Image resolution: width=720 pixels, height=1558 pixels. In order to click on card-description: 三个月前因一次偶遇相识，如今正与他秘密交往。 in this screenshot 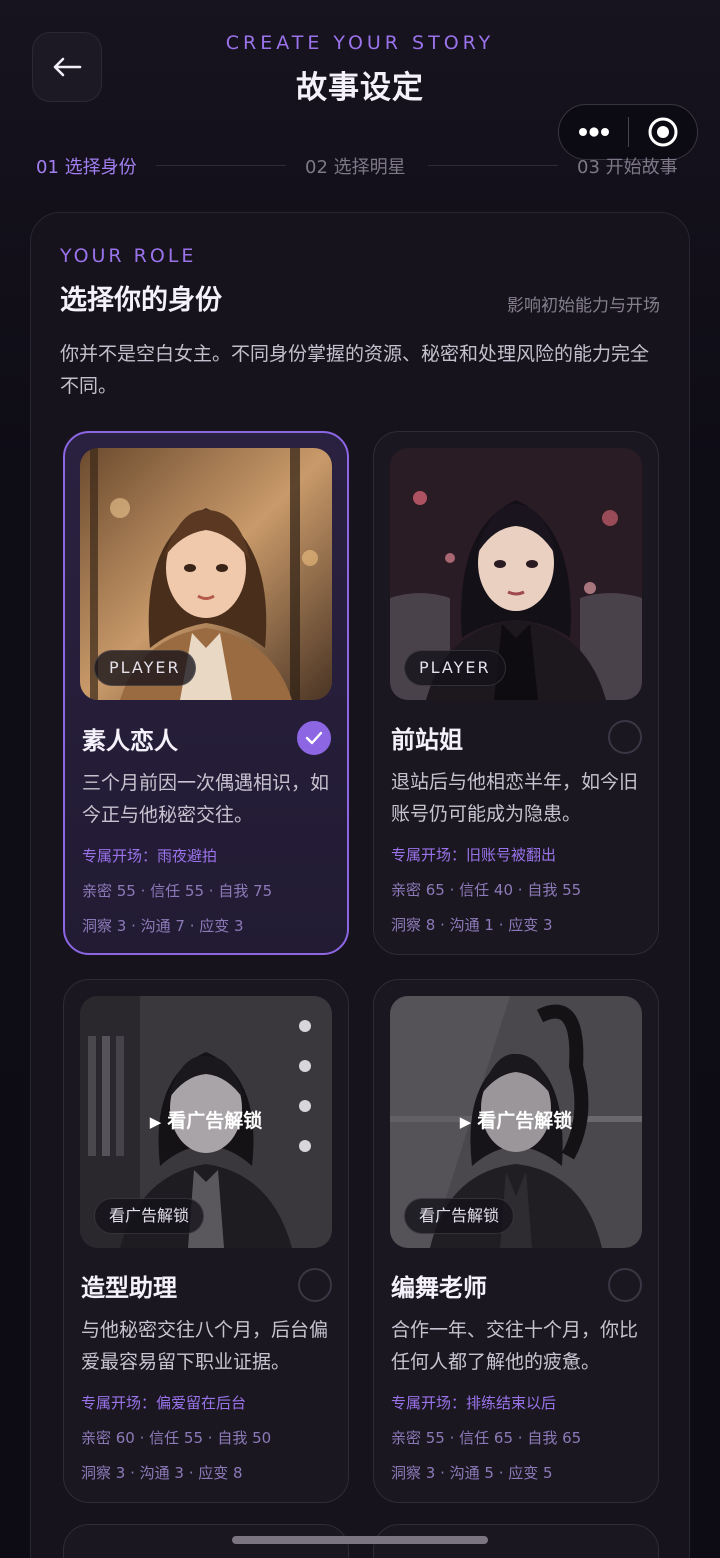, I will do `click(206, 799)`.